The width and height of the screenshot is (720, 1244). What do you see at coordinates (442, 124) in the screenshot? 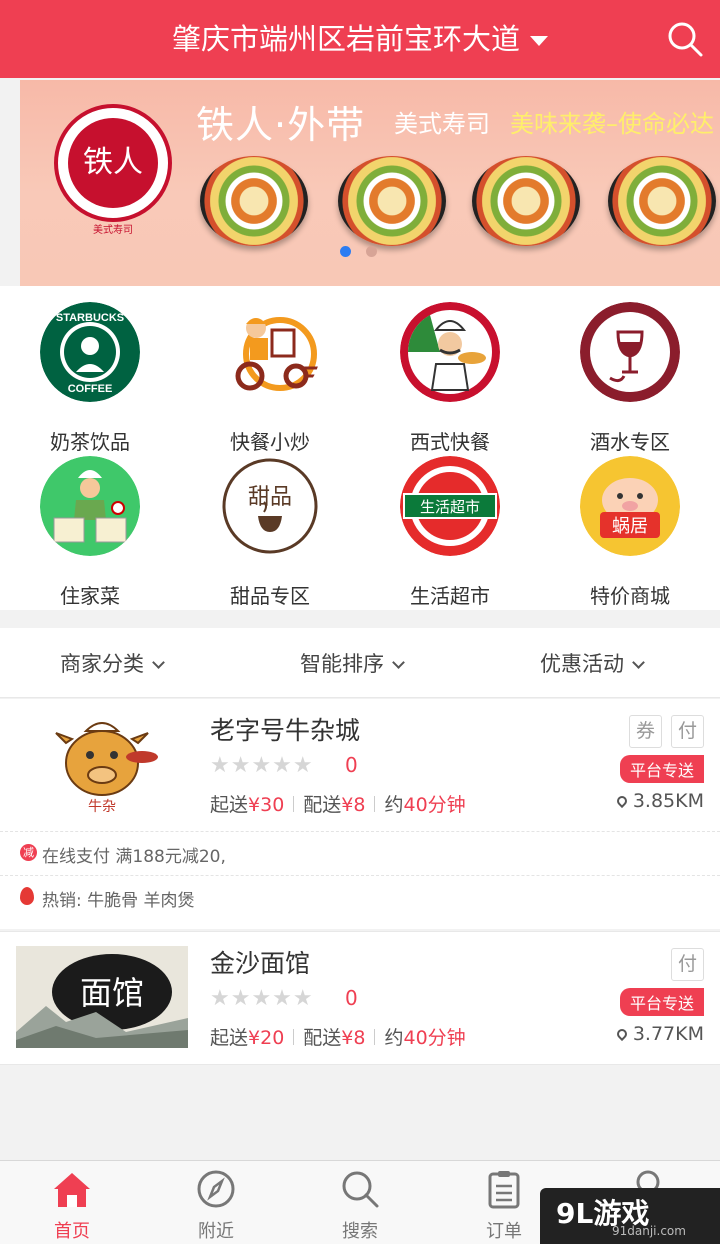
I see `banner-tag-sushi: 美式寿司` at bounding box center [442, 124].